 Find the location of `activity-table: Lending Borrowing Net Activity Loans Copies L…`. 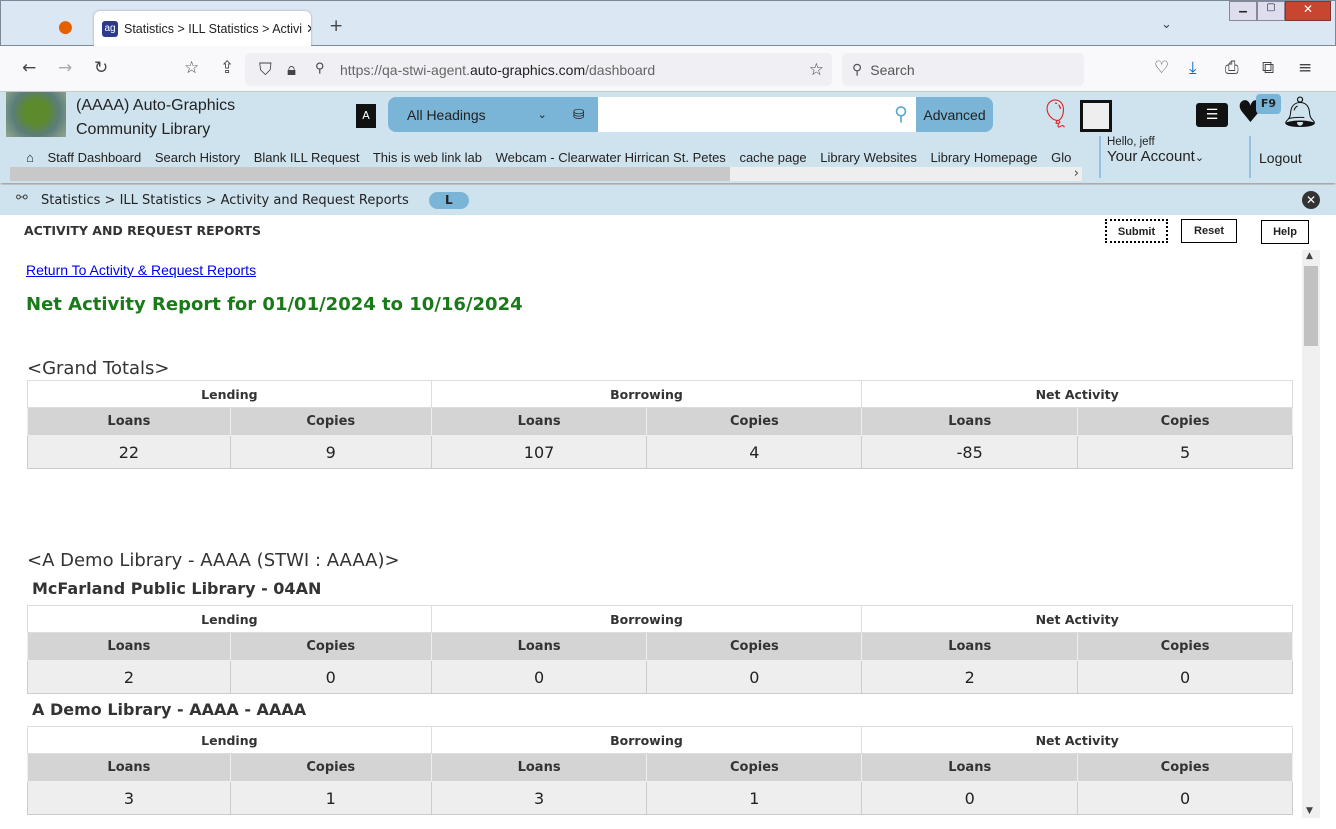

activity-table: Lending Borrowing Net Activity Loans Copies L… is located at coordinates (660, 649).